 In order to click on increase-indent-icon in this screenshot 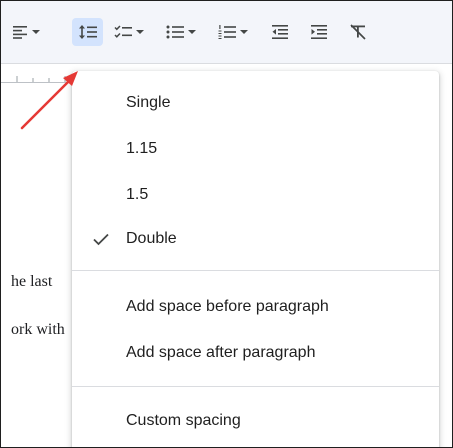, I will do `click(319, 32)`.